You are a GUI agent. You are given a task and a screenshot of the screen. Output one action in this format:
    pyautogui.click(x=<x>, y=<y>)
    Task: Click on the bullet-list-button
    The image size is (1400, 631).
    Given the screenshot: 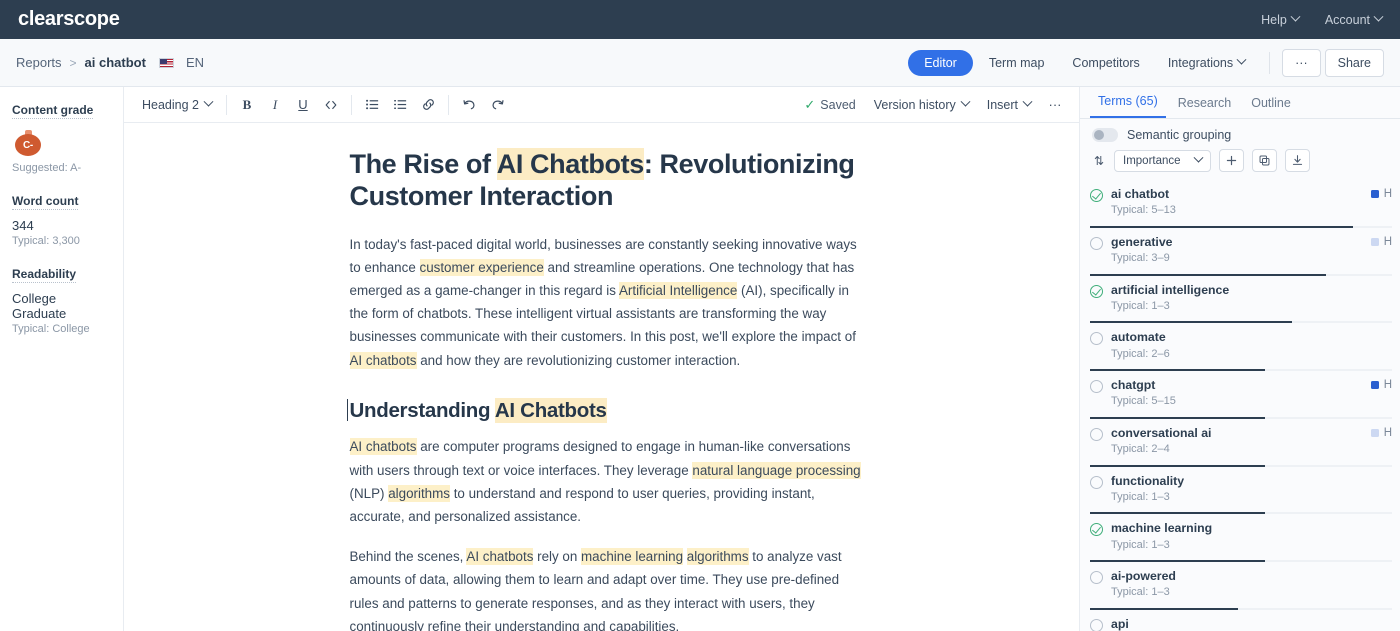 What is the action you would take?
    pyautogui.click(x=372, y=105)
    